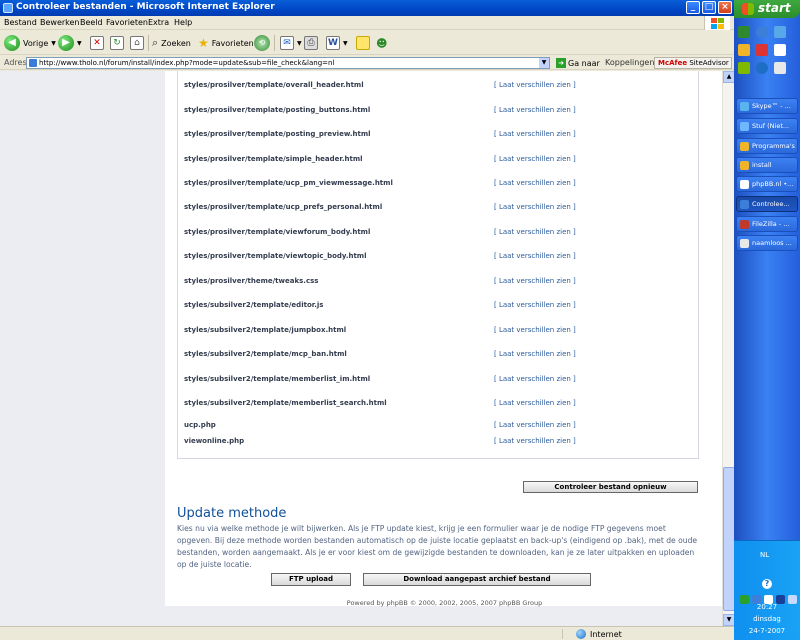 This screenshot has width=800, height=640. Describe the element at coordinates (744, 50) in the screenshot. I see `folder-quicklaunch-icon` at that location.